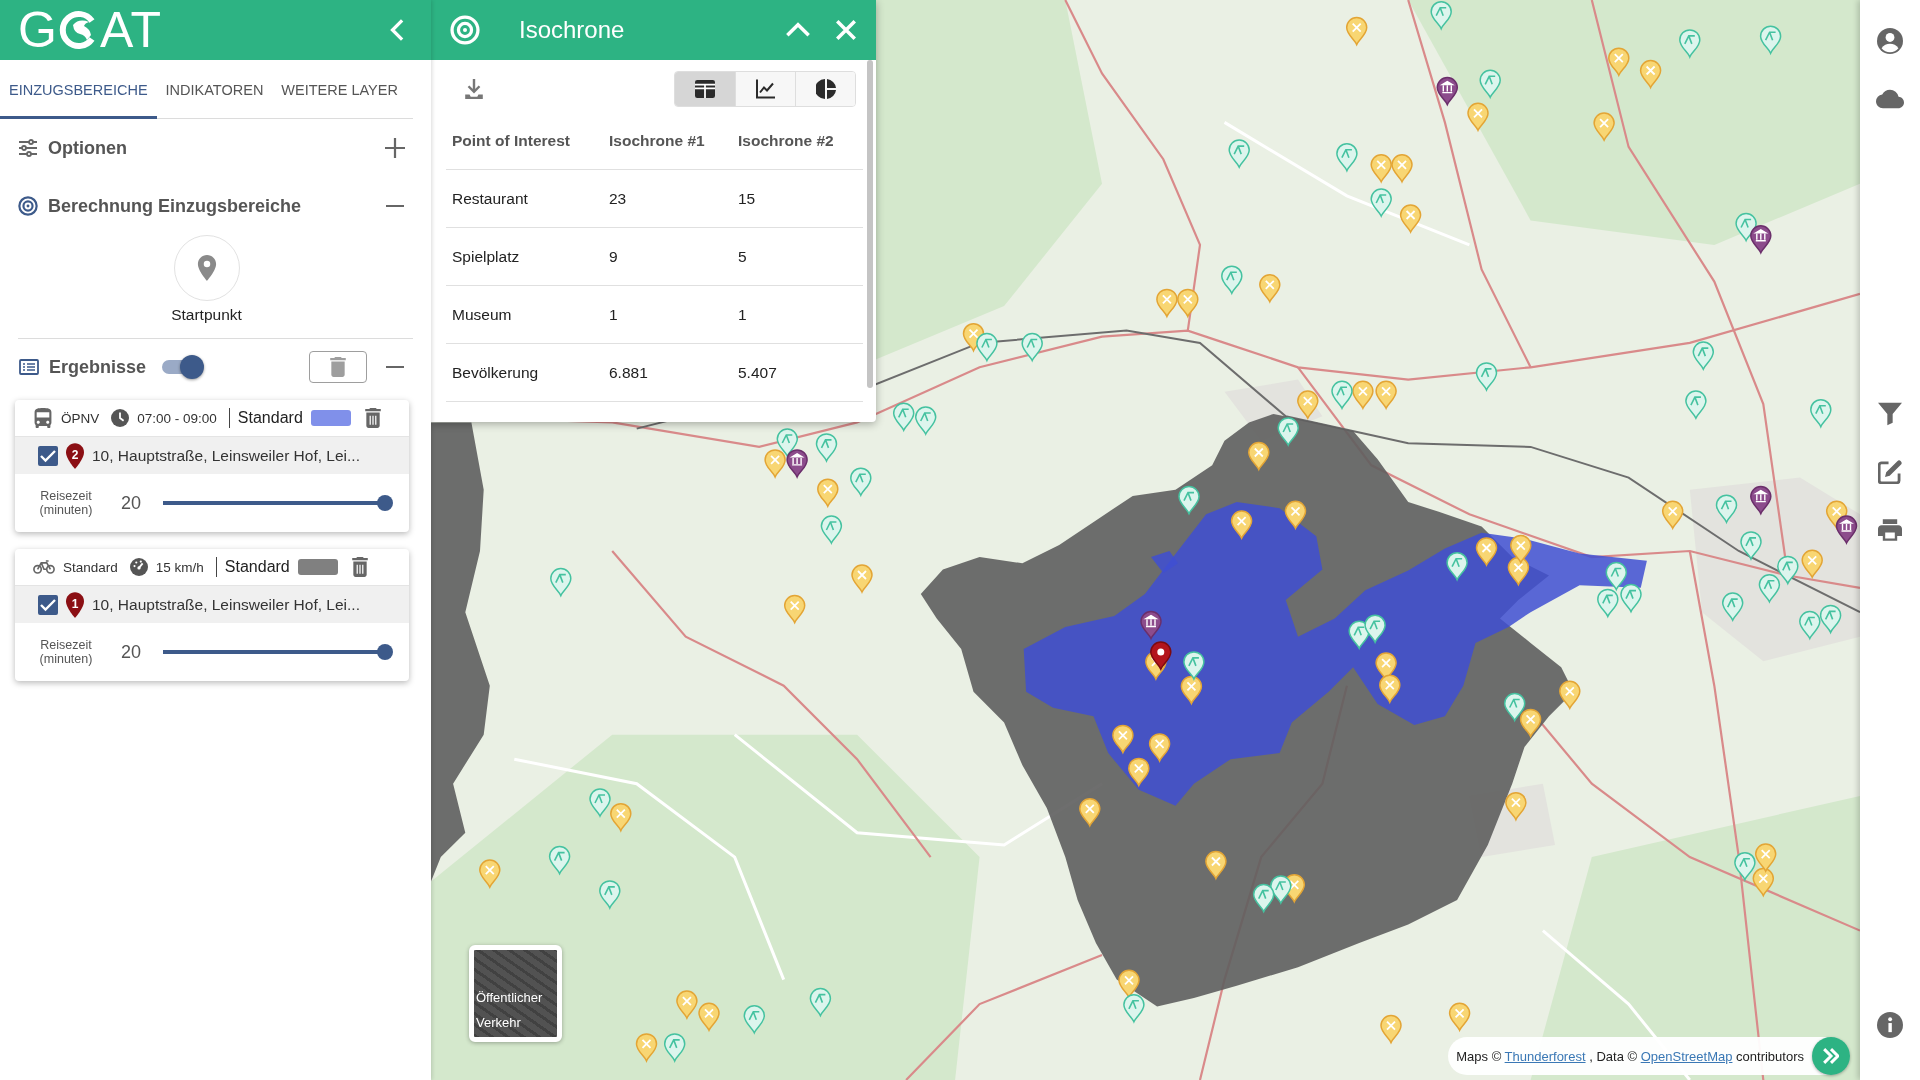 The height and width of the screenshot is (1080, 1920). What do you see at coordinates (515, 993) in the screenshot?
I see `layer-switcher-button: Öffentlicher Verkehr` at bounding box center [515, 993].